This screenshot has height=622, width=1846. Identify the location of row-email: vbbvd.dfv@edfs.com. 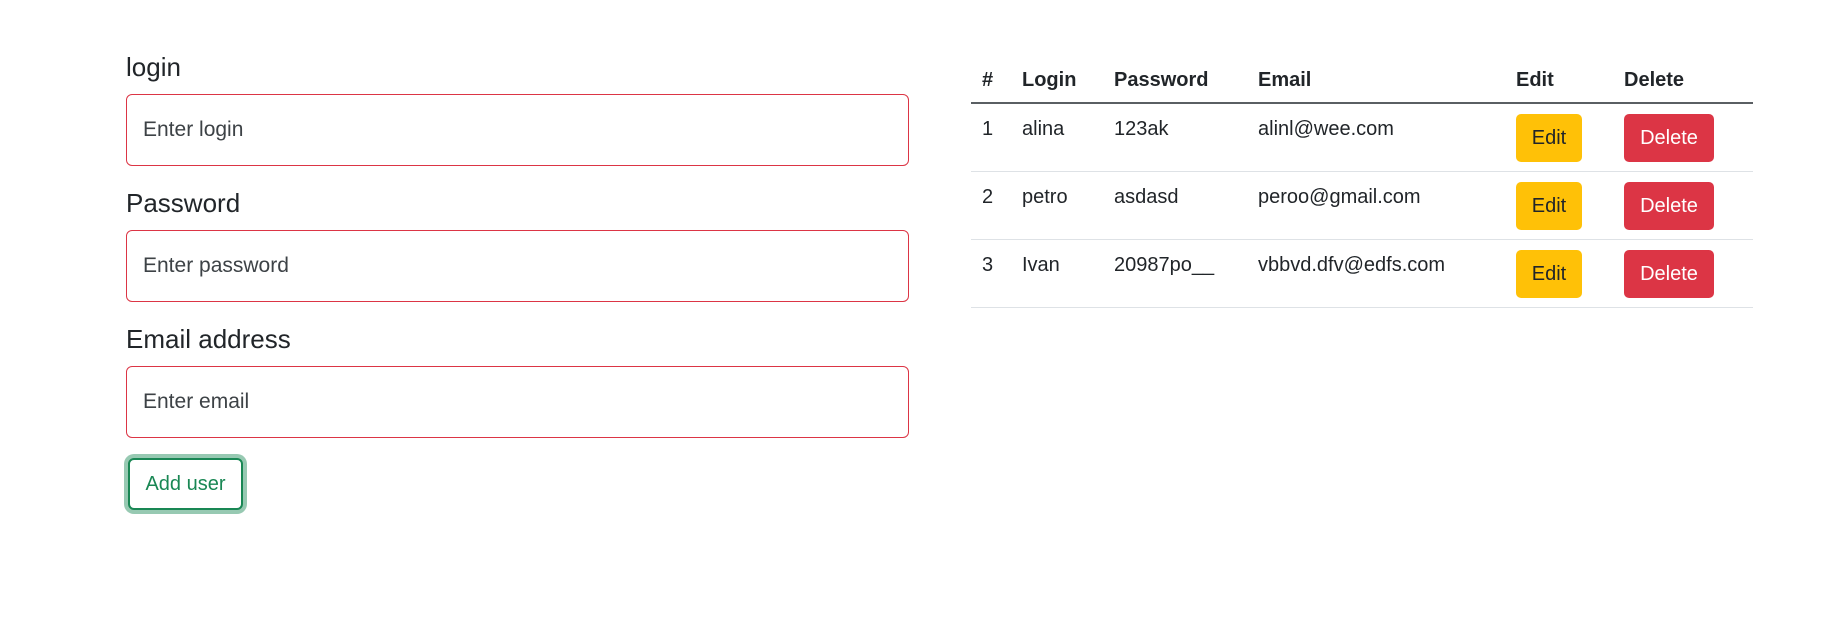
(1376, 273).